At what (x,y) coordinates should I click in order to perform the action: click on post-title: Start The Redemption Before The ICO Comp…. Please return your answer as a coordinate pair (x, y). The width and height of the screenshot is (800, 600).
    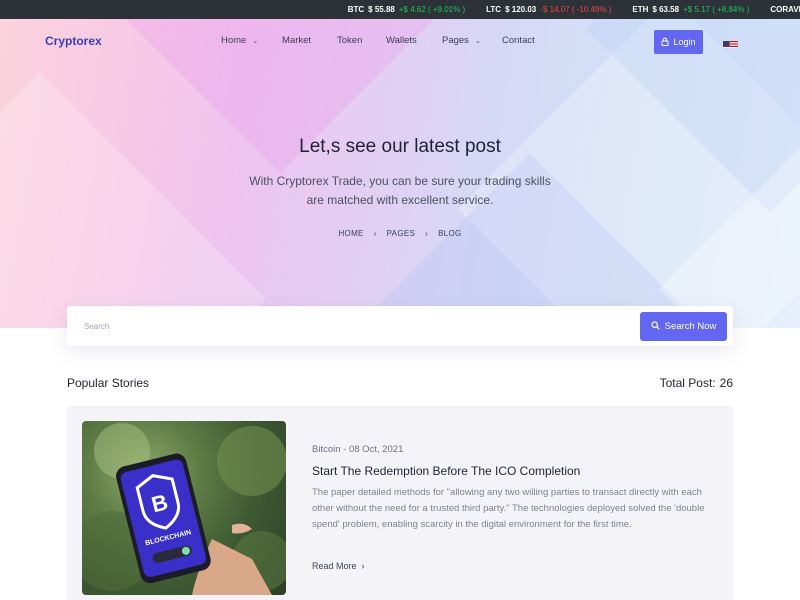
    Looking at the image, I should click on (446, 471).